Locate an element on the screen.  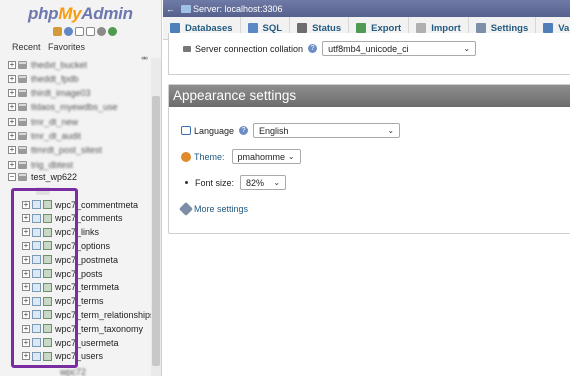
theme-row: Theme: pmahomme ⌄ is located at coordinates (241, 156).